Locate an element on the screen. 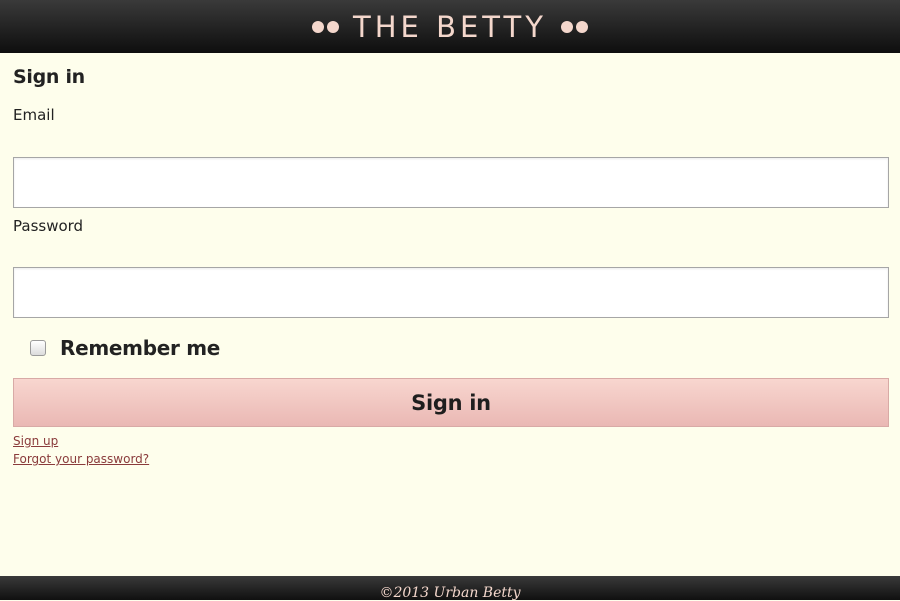 The width and height of the screenshot is (900, 601). copyright-text: ©2013 Urban Betty is located at coordinates (450, 593).